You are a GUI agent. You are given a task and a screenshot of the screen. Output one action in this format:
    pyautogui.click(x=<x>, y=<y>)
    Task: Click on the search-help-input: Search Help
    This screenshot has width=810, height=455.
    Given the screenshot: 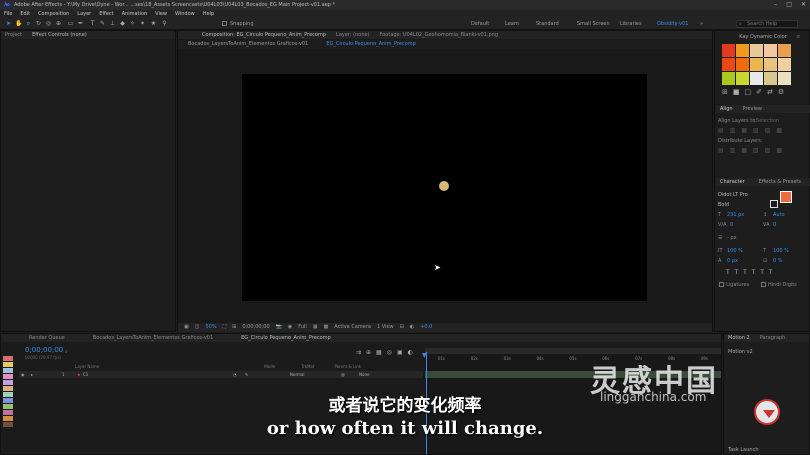 What is the action you would take?
    pyautogui.click(x=762, y=24)
    